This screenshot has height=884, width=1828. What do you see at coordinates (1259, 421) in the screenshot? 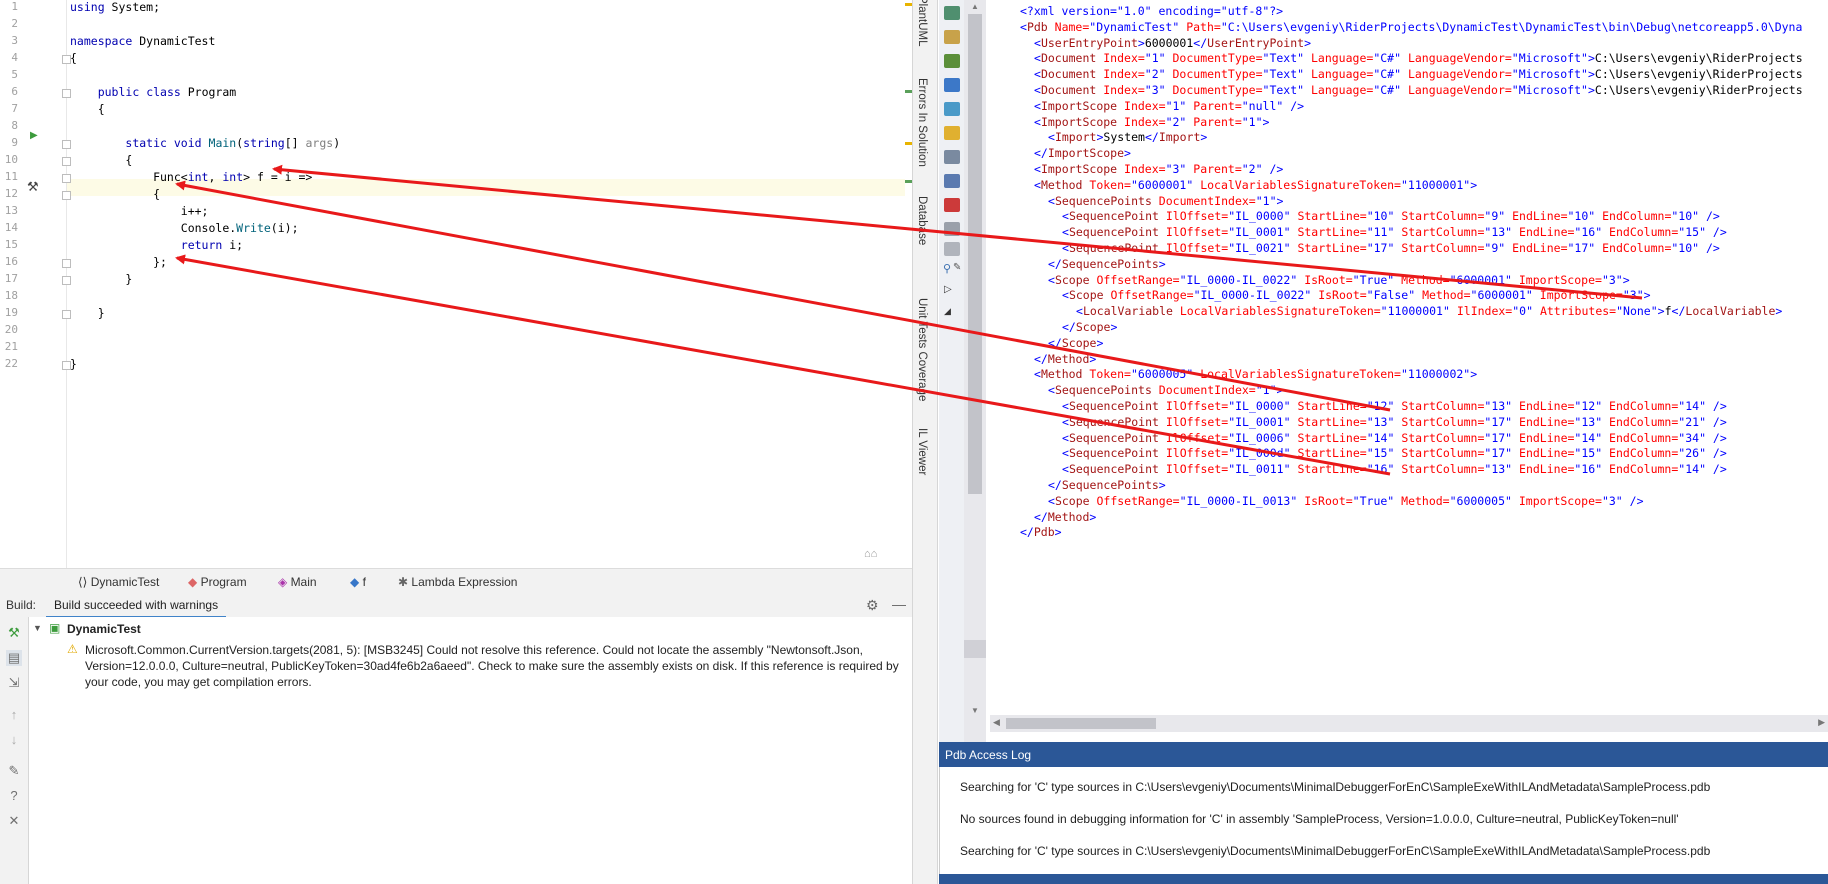
I see `xml-token: "IL_0001"` at bounding box center [1259, 421].